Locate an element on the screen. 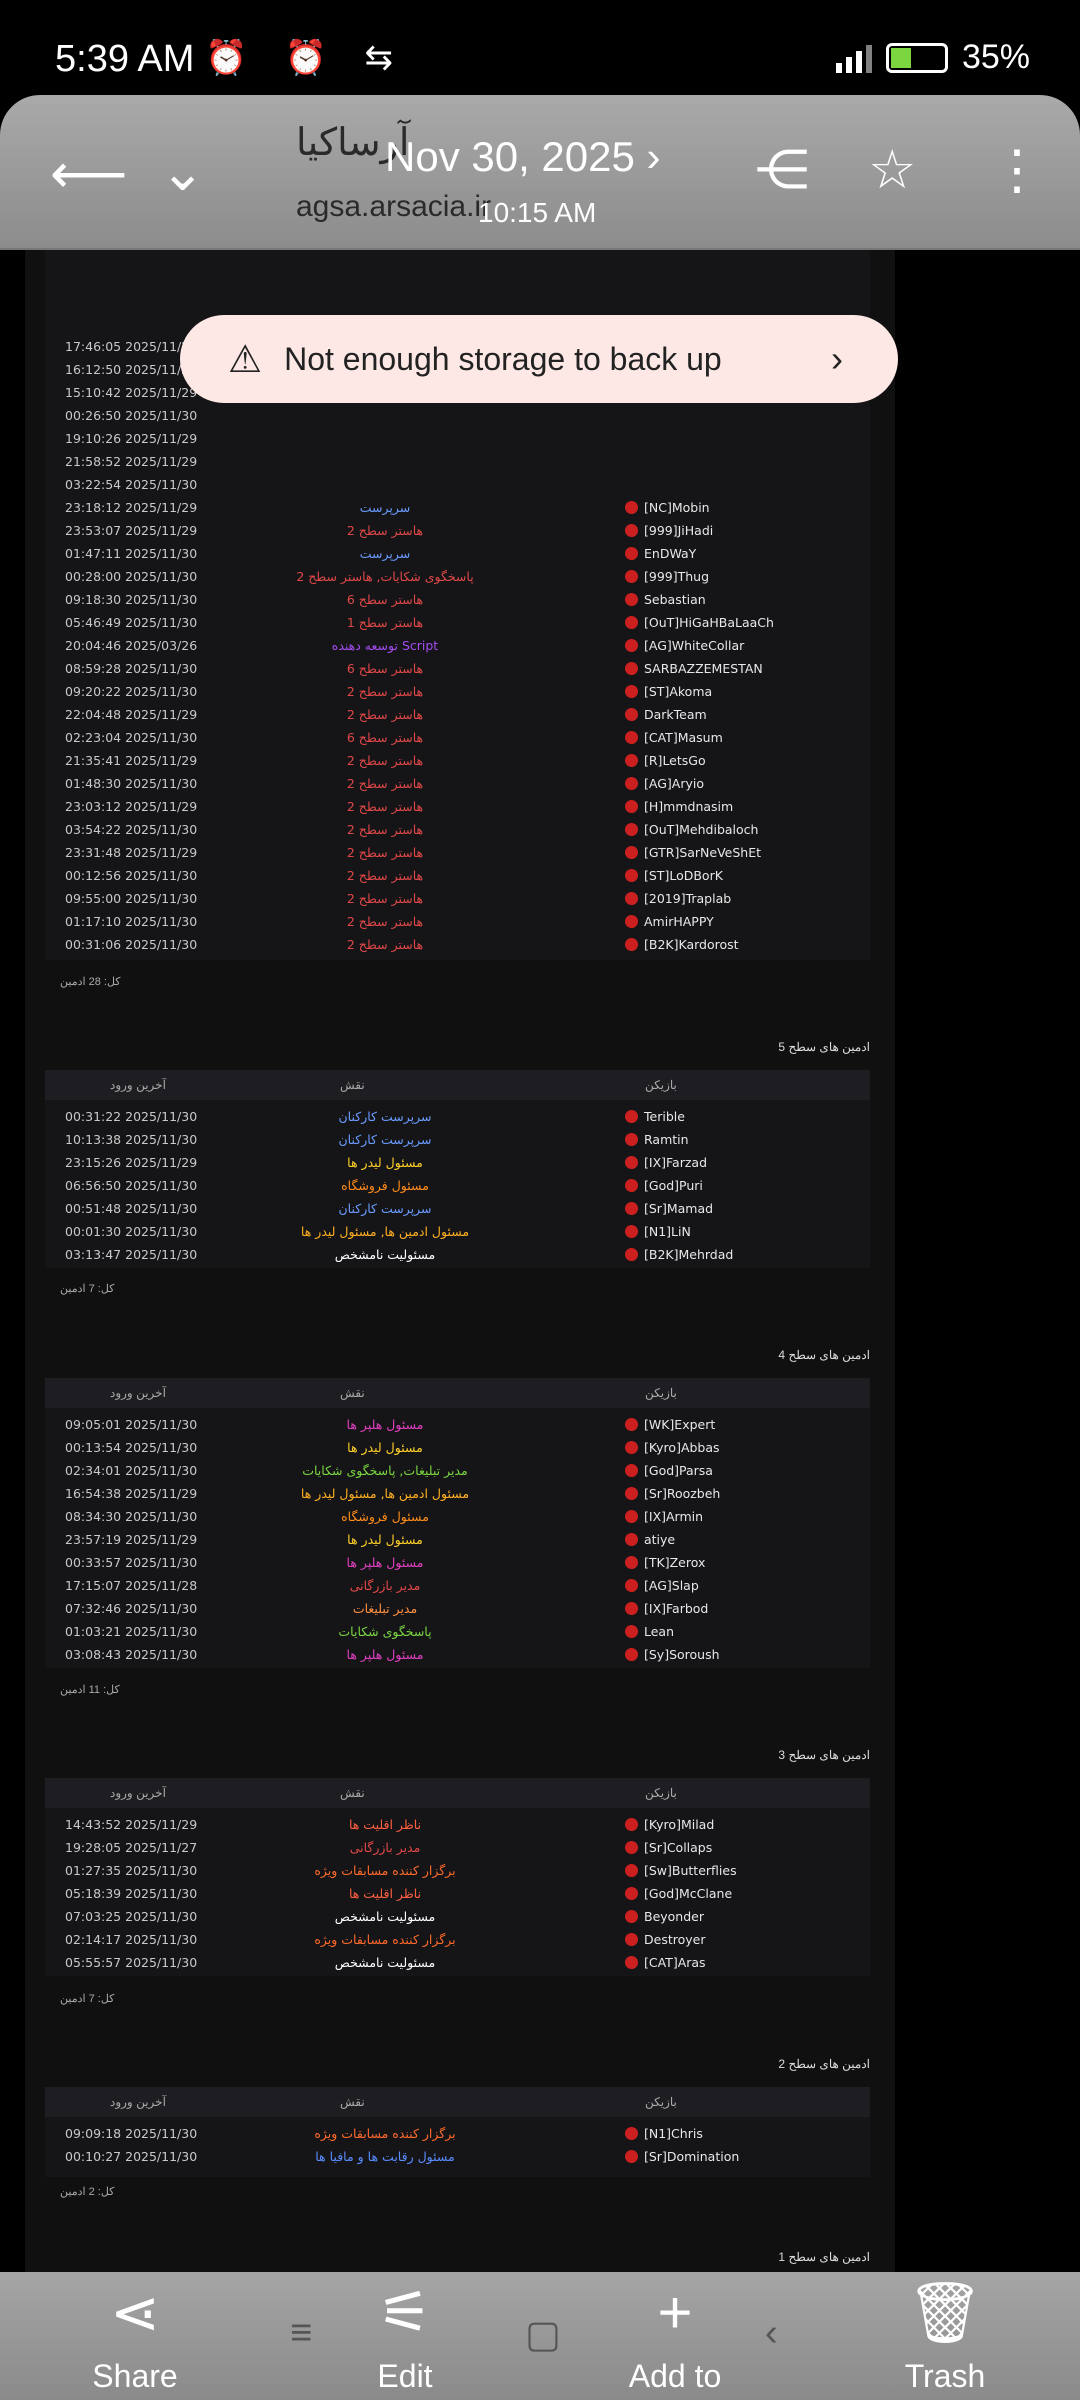 The image size is (1080, 2400). admin-role: مسئول ادمین ها, مسئول لیدر ها is located at coordinates (385, 1231).